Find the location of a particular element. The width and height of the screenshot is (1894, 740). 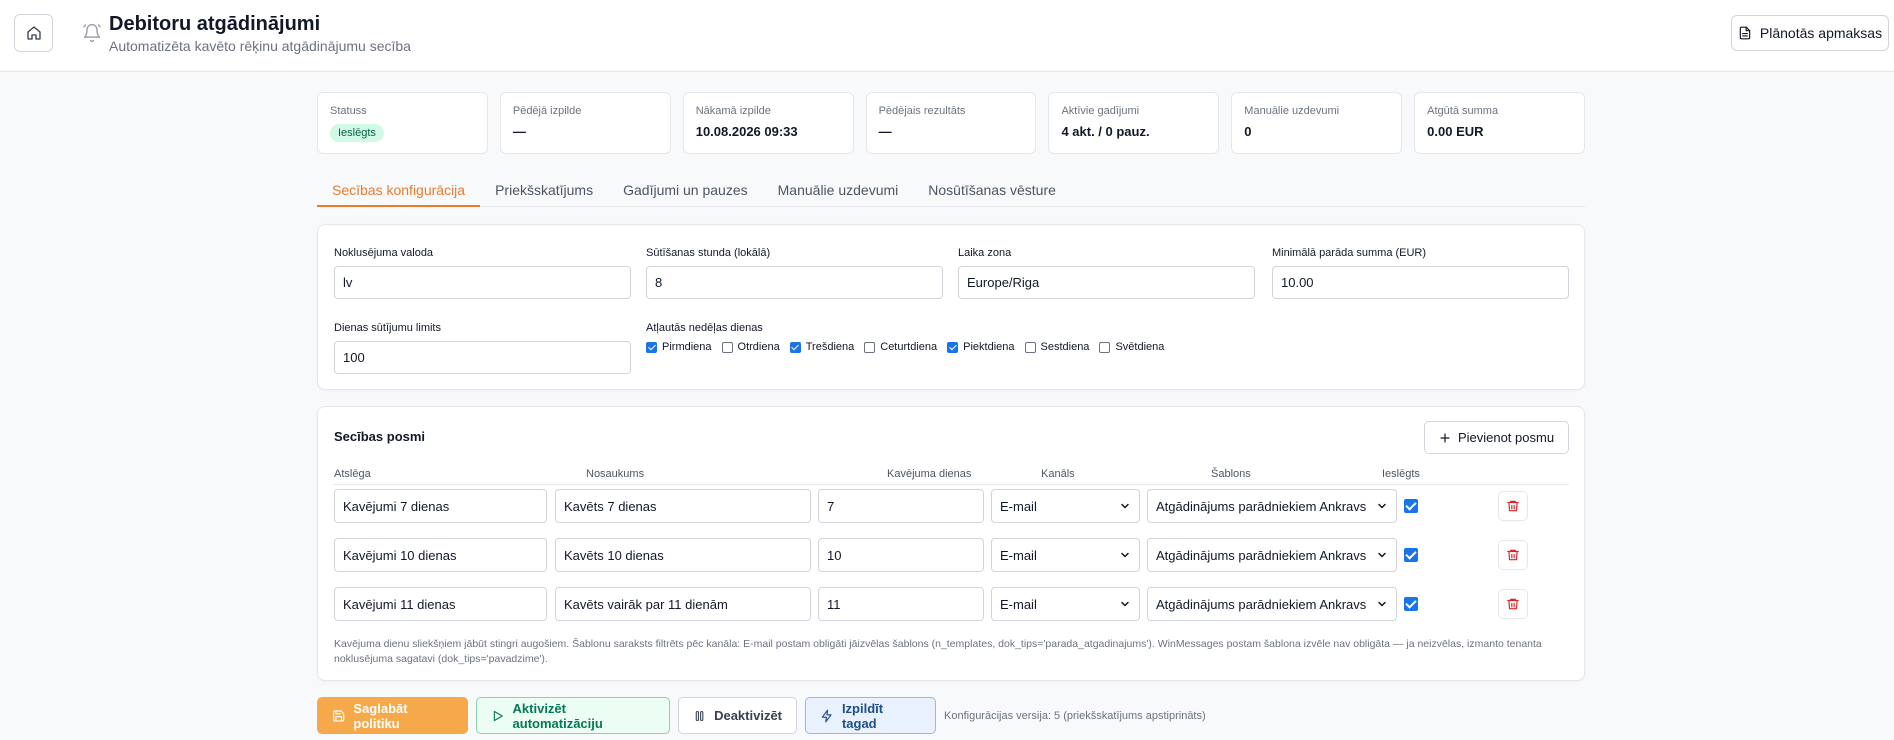

save-label: Saglabāt politiku is located at coordinates (380, 715).